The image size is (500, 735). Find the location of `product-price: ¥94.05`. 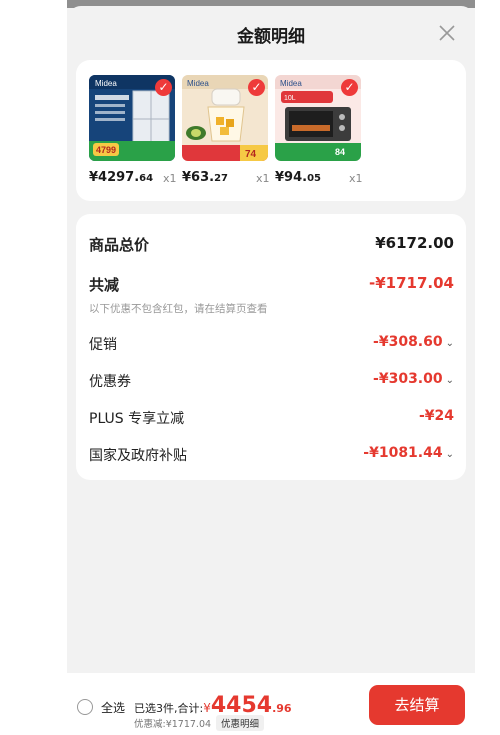

product-price: ¥94.05 is located at coordinates (298, 177).